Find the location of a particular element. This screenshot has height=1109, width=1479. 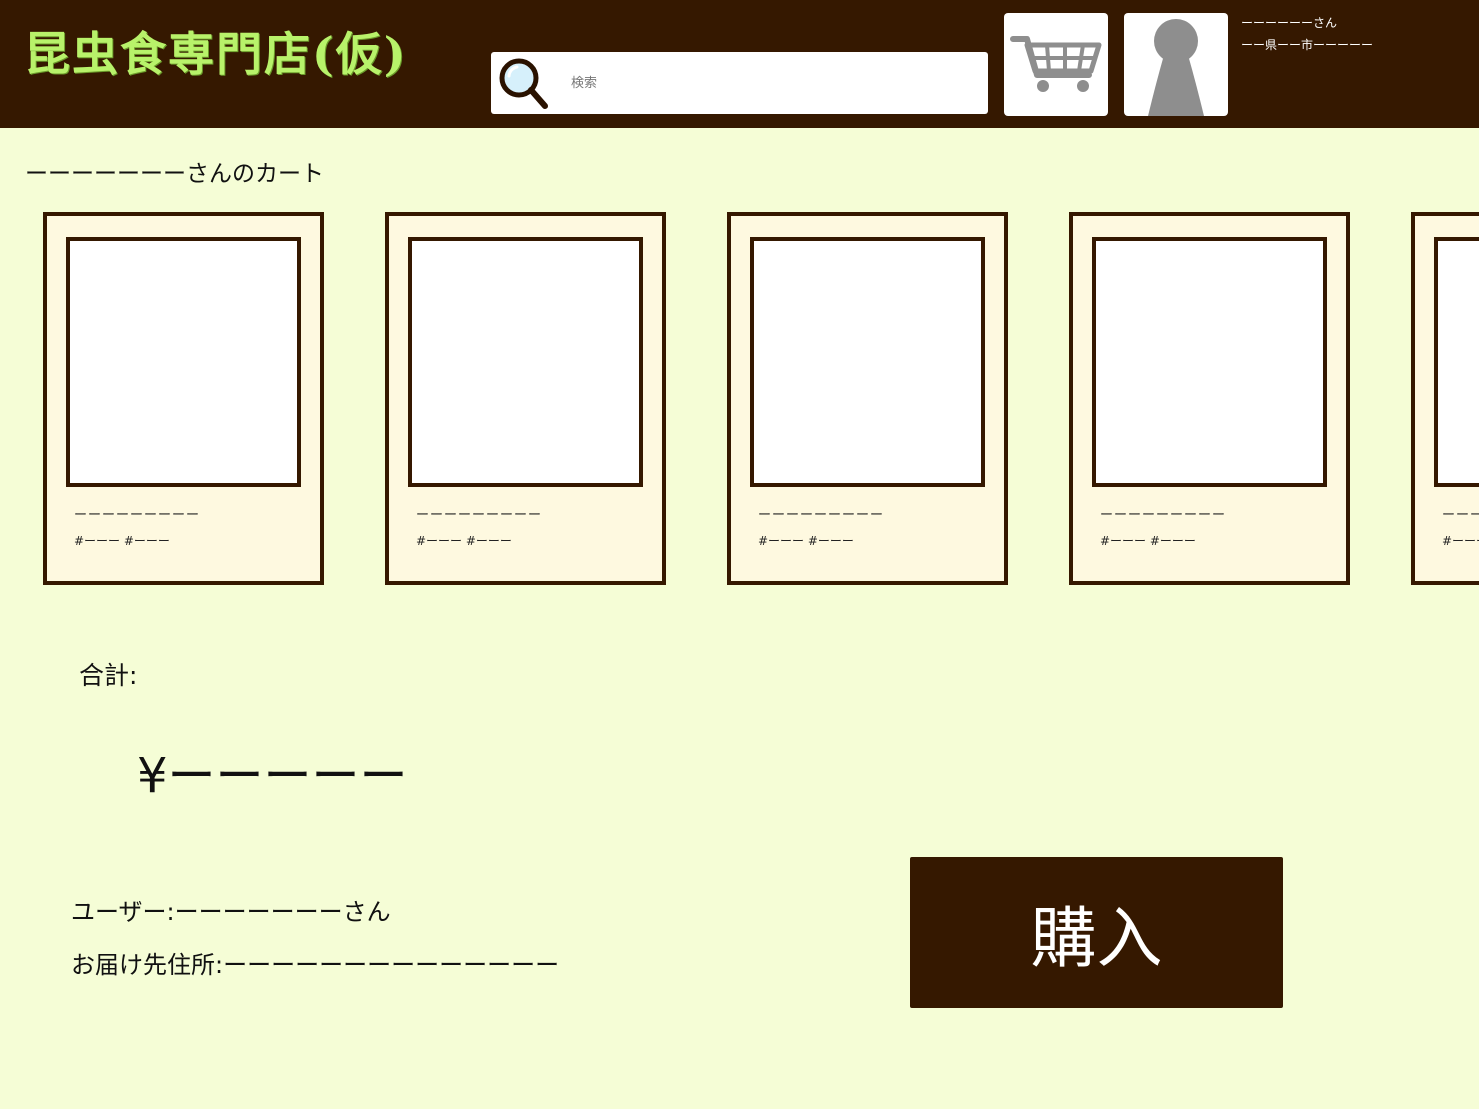

shopping-cart-icon is located at coordinates (1056, 65).